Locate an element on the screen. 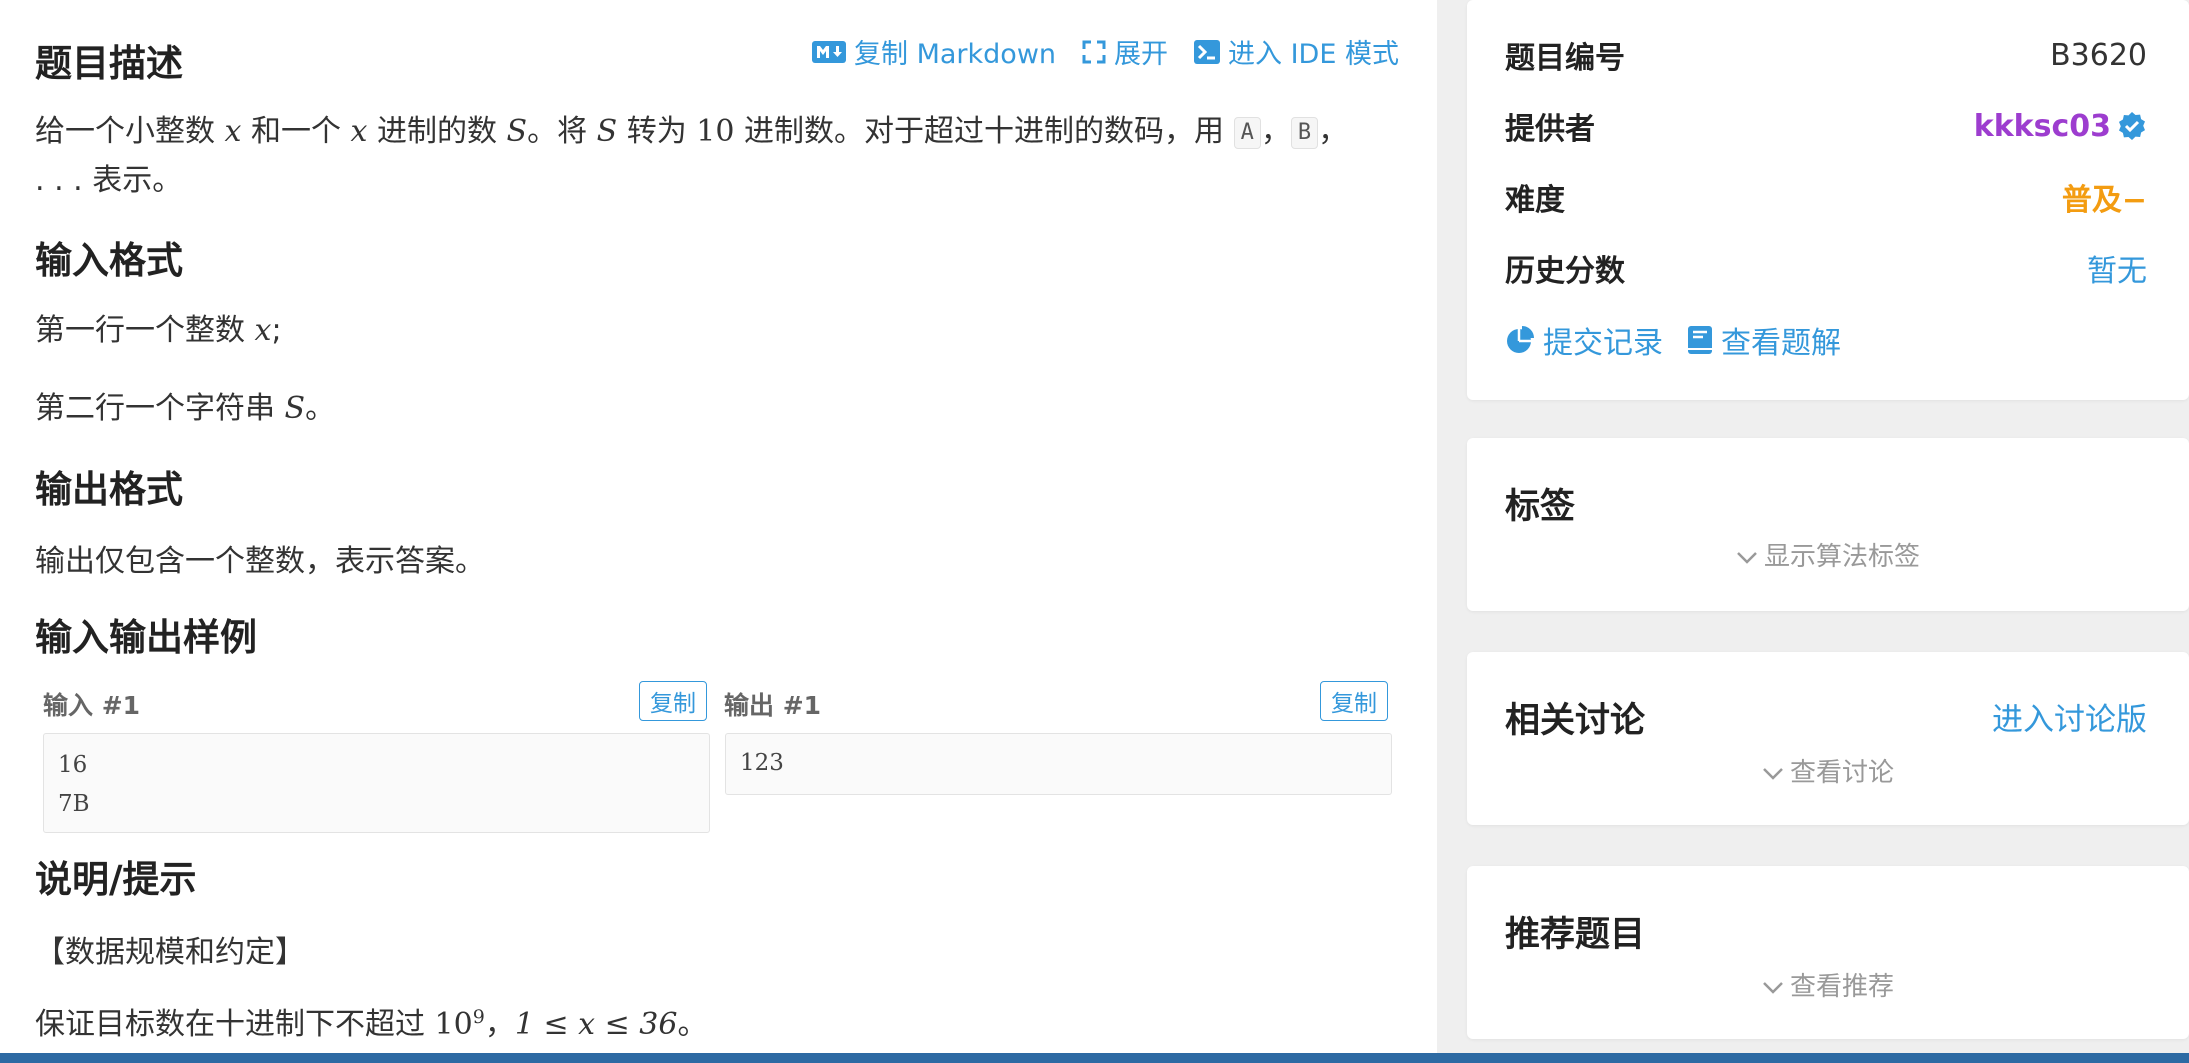  input-text: ; is located at coordinates (276, 330).